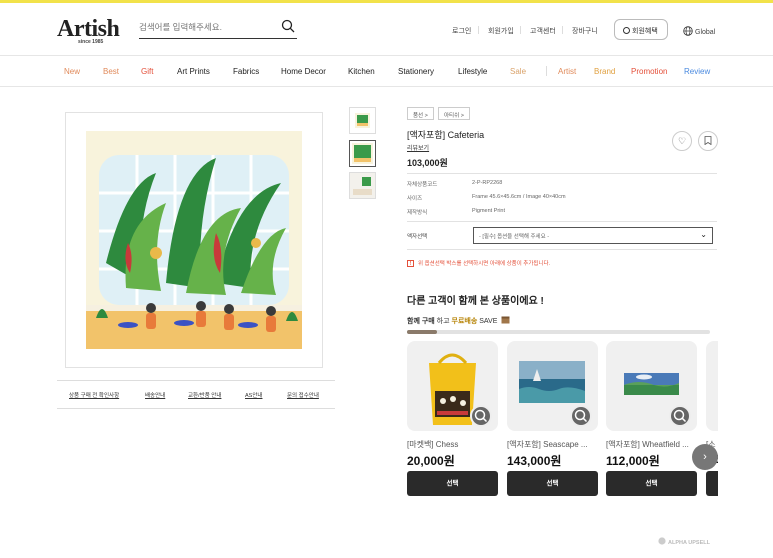  Describe the element at coordinates (446, 135) in the screenshot. I see `product-title: [액자포함] Cafeteria` at that location.